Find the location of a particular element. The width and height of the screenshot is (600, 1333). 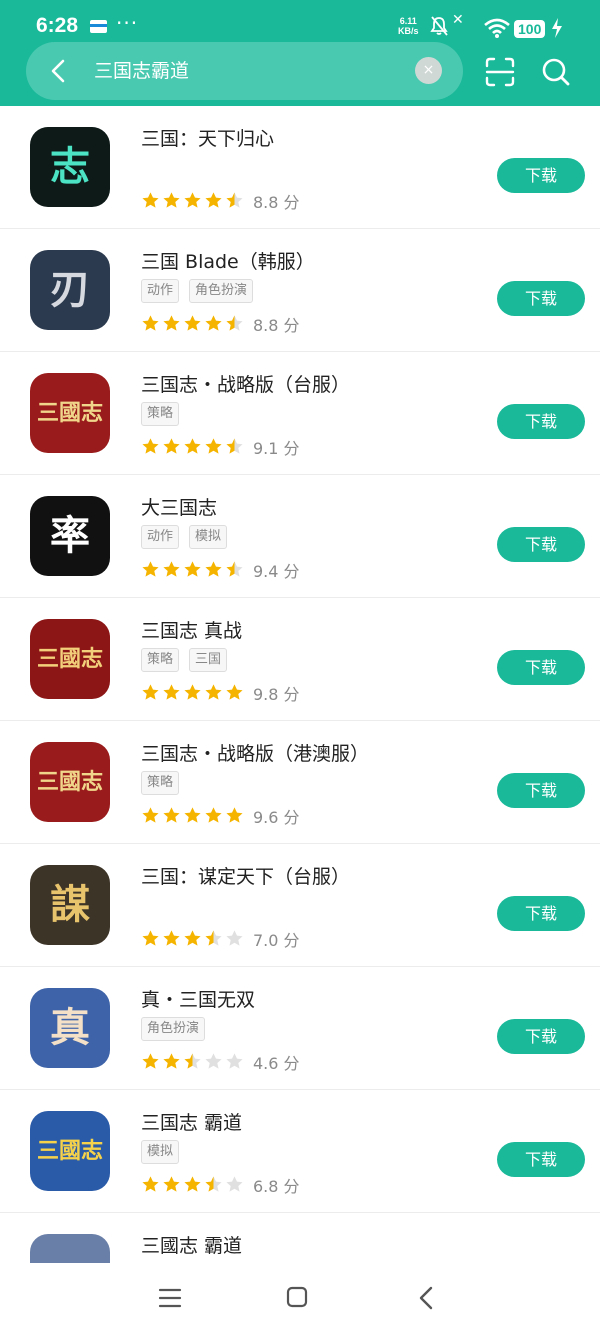

app-list-item: 三國志 三国志・战略版（台服） 策略 9.1 分 下载 is located at coordinates (300, 413).